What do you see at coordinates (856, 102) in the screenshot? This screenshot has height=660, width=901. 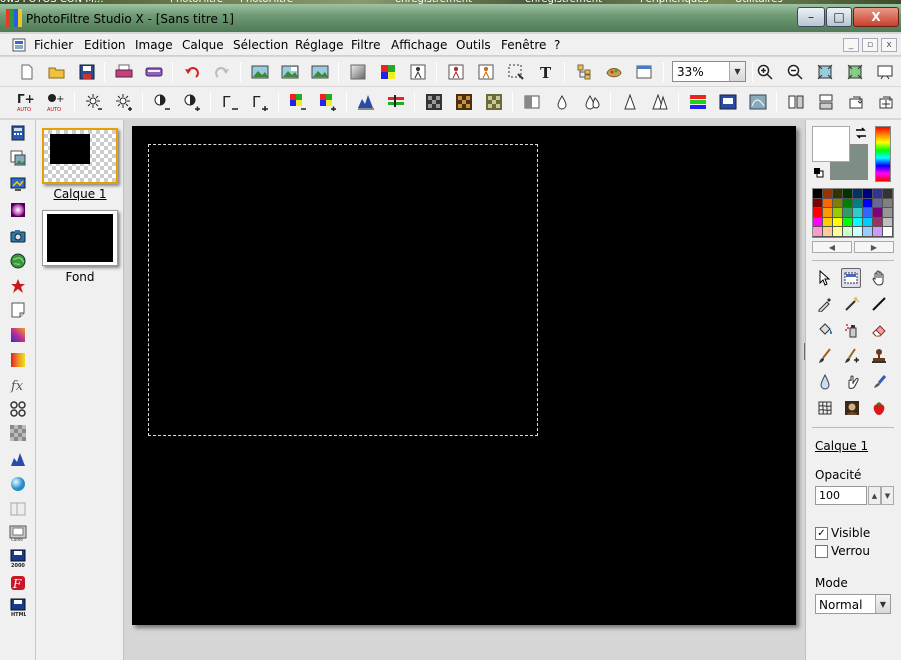 I see `rotate-icon` at bounding box center [856, 102].